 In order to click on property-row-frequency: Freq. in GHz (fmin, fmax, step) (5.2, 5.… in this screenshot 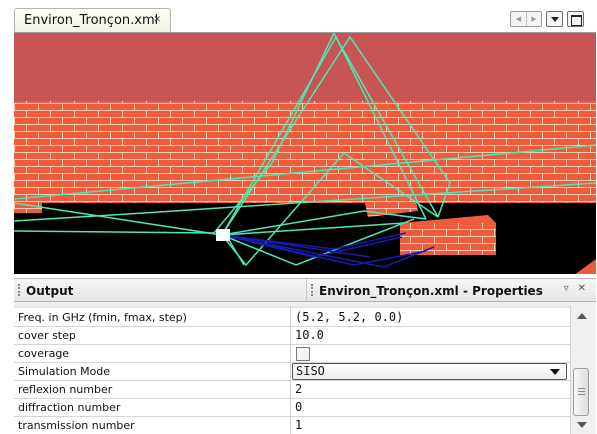, I will do `click(292, 318)`.